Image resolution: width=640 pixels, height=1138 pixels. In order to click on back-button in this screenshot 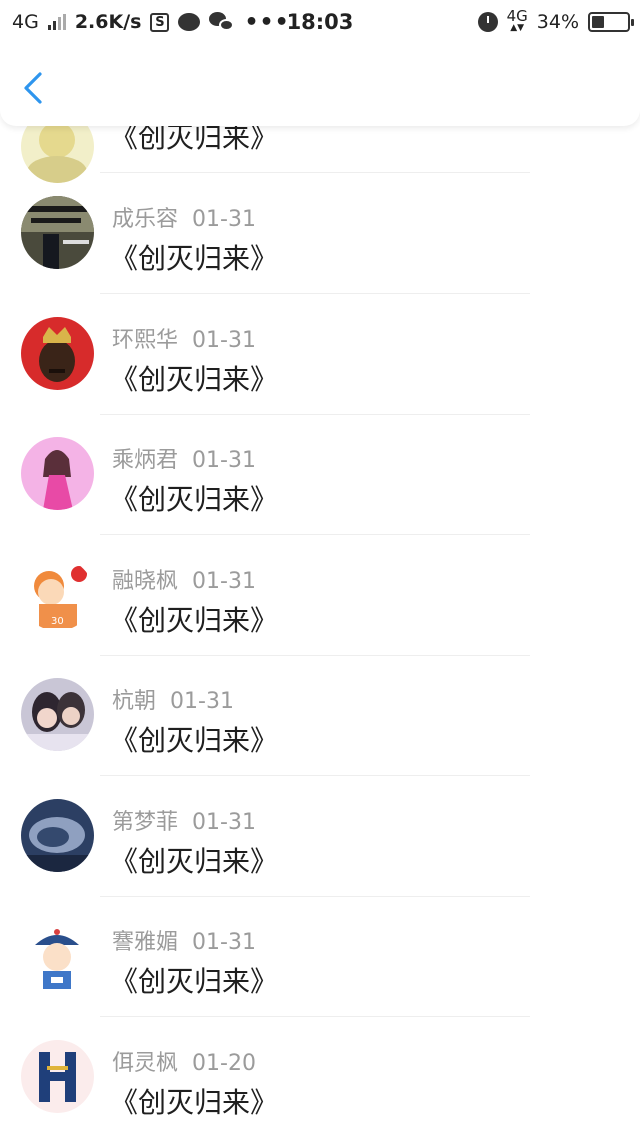, I will do `click(35, 88)`.